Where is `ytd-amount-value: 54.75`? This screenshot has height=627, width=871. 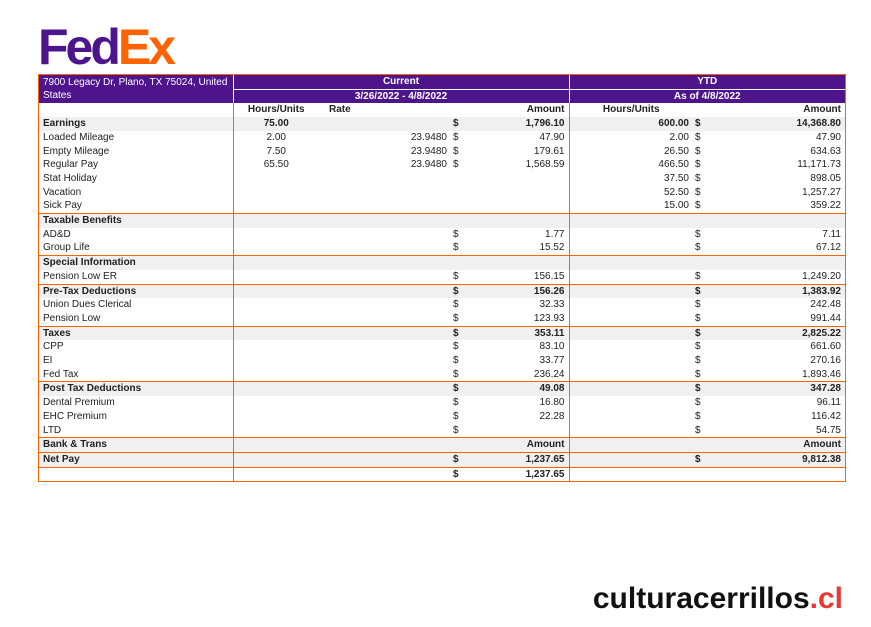
ytd-amount-value: 54.75 is located at coordinates (828, 430).